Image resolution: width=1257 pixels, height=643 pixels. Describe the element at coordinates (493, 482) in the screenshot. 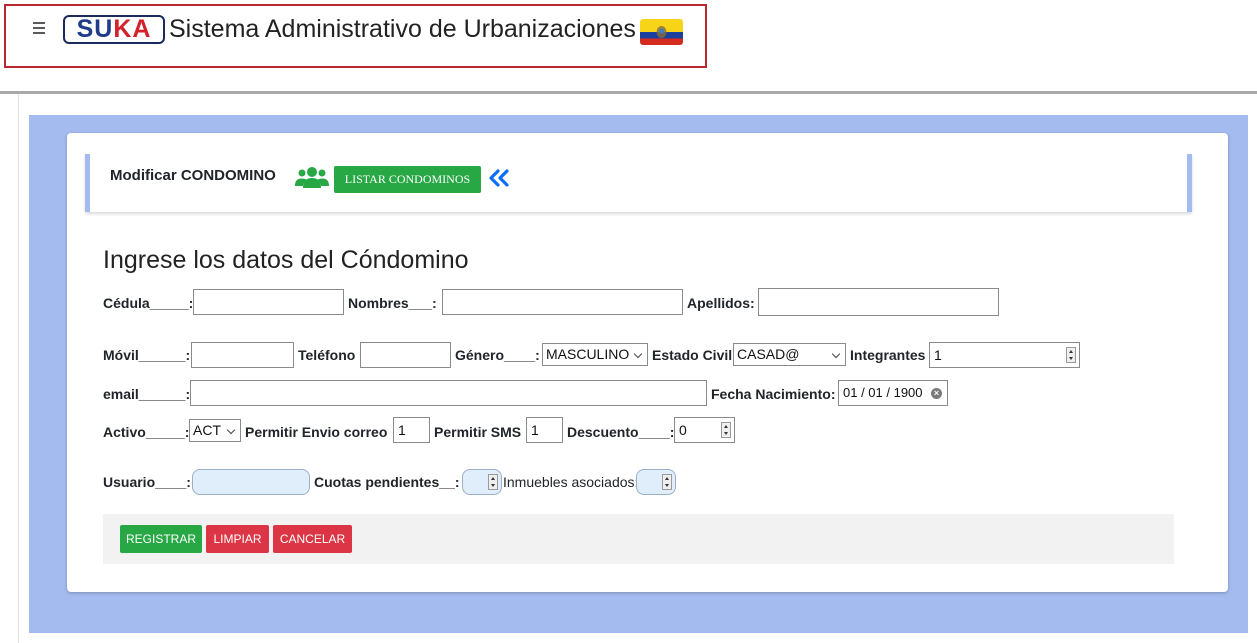

I see `cuotas-pendientes-spinner` at that location.